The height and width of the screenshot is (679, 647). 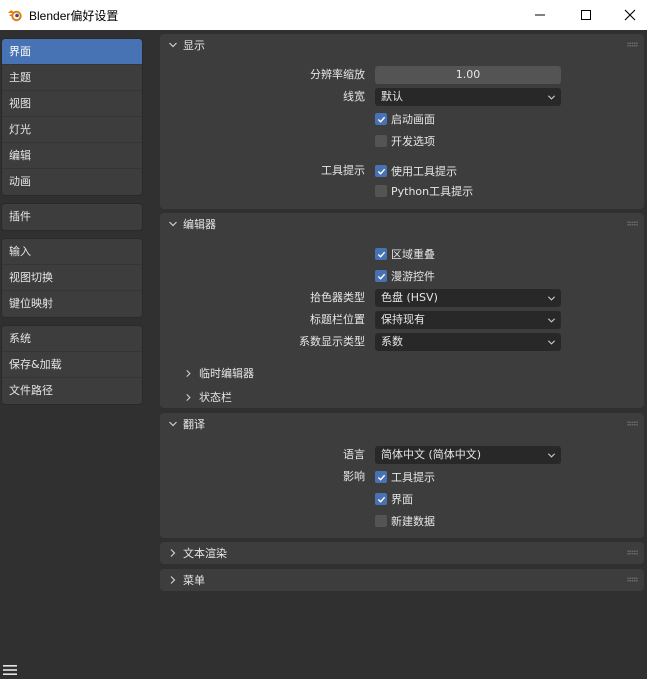 I want to click on splash-screen-checkbox: 启动画面, so click(x=405, y=119).